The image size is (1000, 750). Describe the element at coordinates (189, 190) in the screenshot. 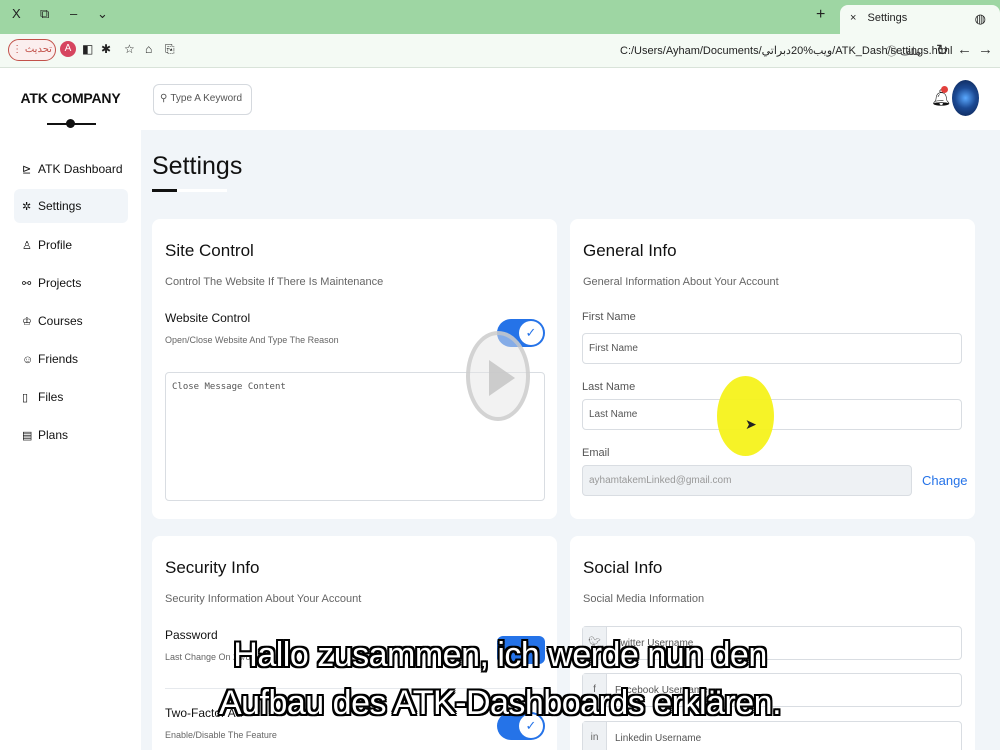

I see `title-underline` at that location.